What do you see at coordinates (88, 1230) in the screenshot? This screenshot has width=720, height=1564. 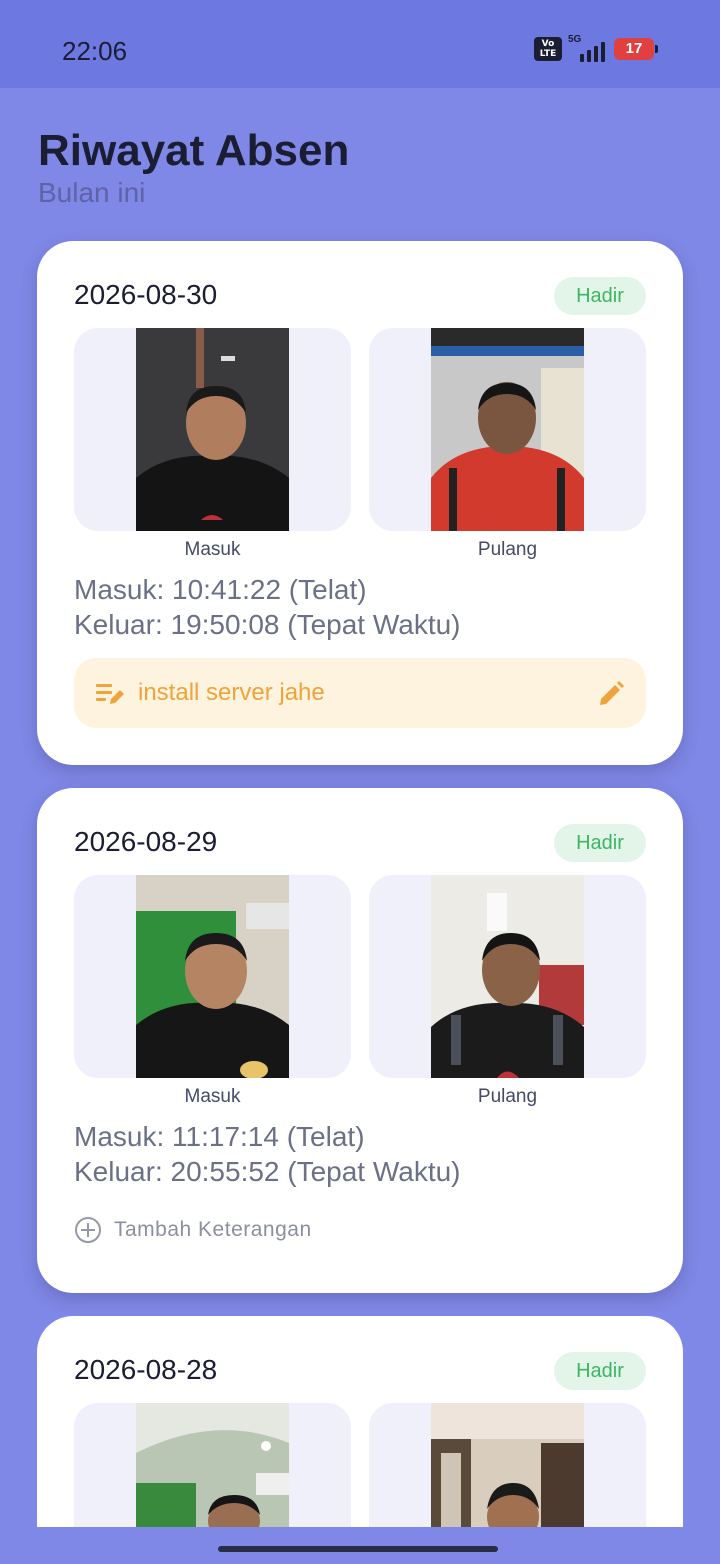 I see `add-circle-icon` at bounding box center [88, 1230].